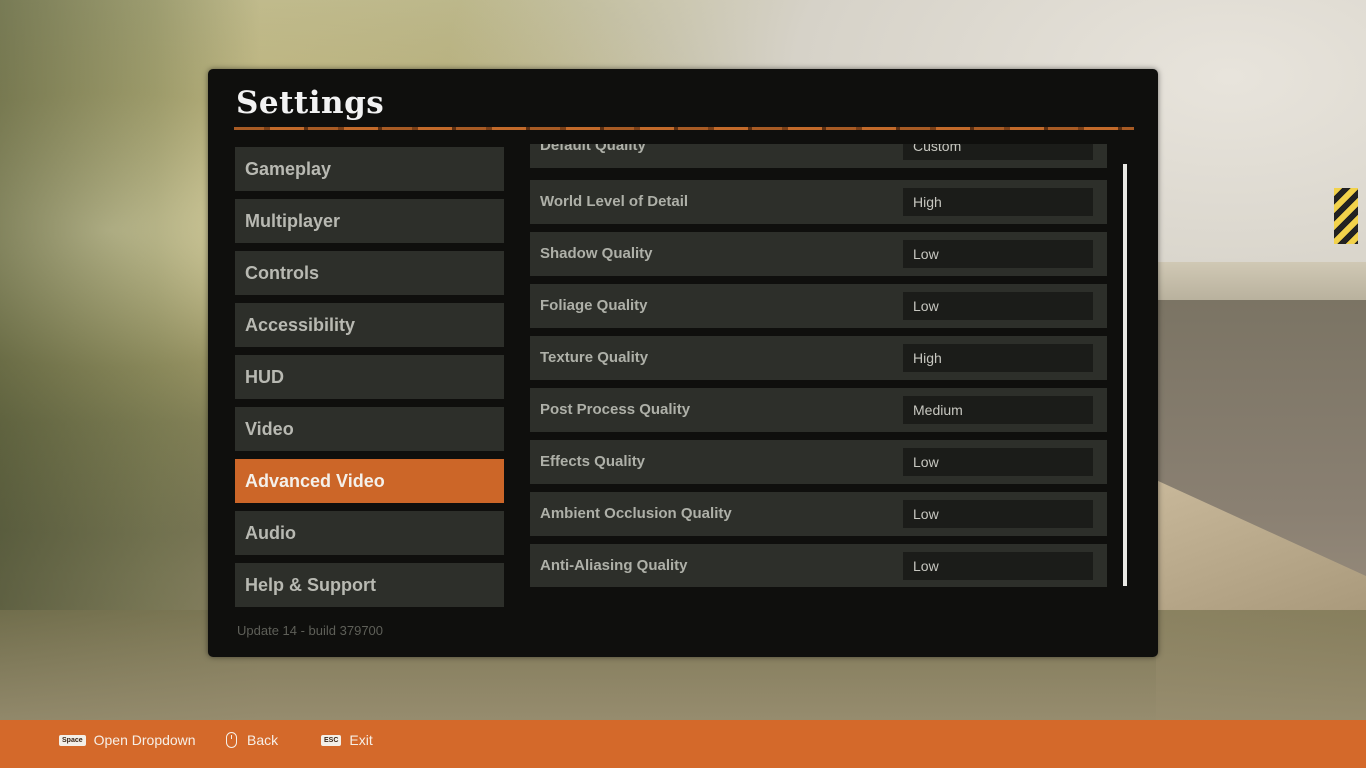 This screenshot has width=1366, height=768. I want to click on background-hazard-sign, so click(1346, 216).